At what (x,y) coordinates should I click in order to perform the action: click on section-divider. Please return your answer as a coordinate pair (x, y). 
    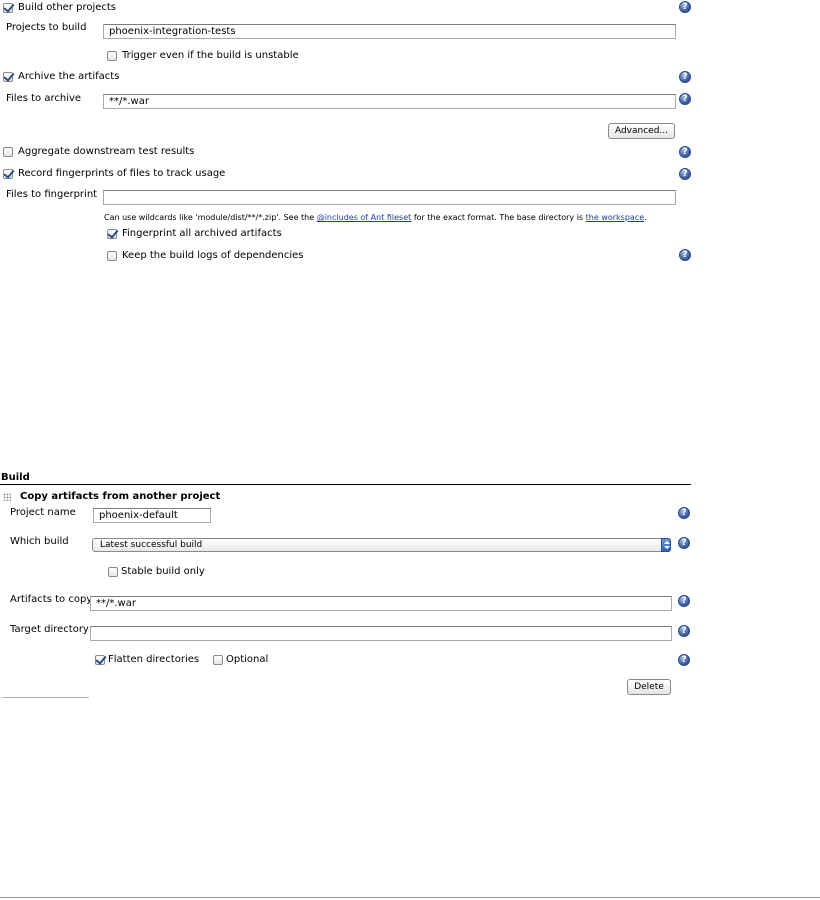
    Looking at the image, I should click on (345, 484).